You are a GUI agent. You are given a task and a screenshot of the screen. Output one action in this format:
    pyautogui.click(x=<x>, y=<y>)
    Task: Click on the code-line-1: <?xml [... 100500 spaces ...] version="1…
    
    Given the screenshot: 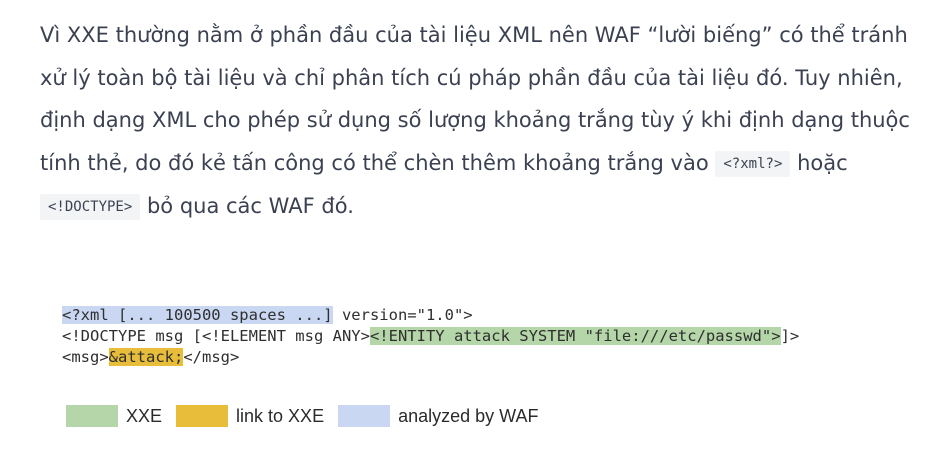 What is the action you would take?
    pyautogui.click(x=430, y=315)
    